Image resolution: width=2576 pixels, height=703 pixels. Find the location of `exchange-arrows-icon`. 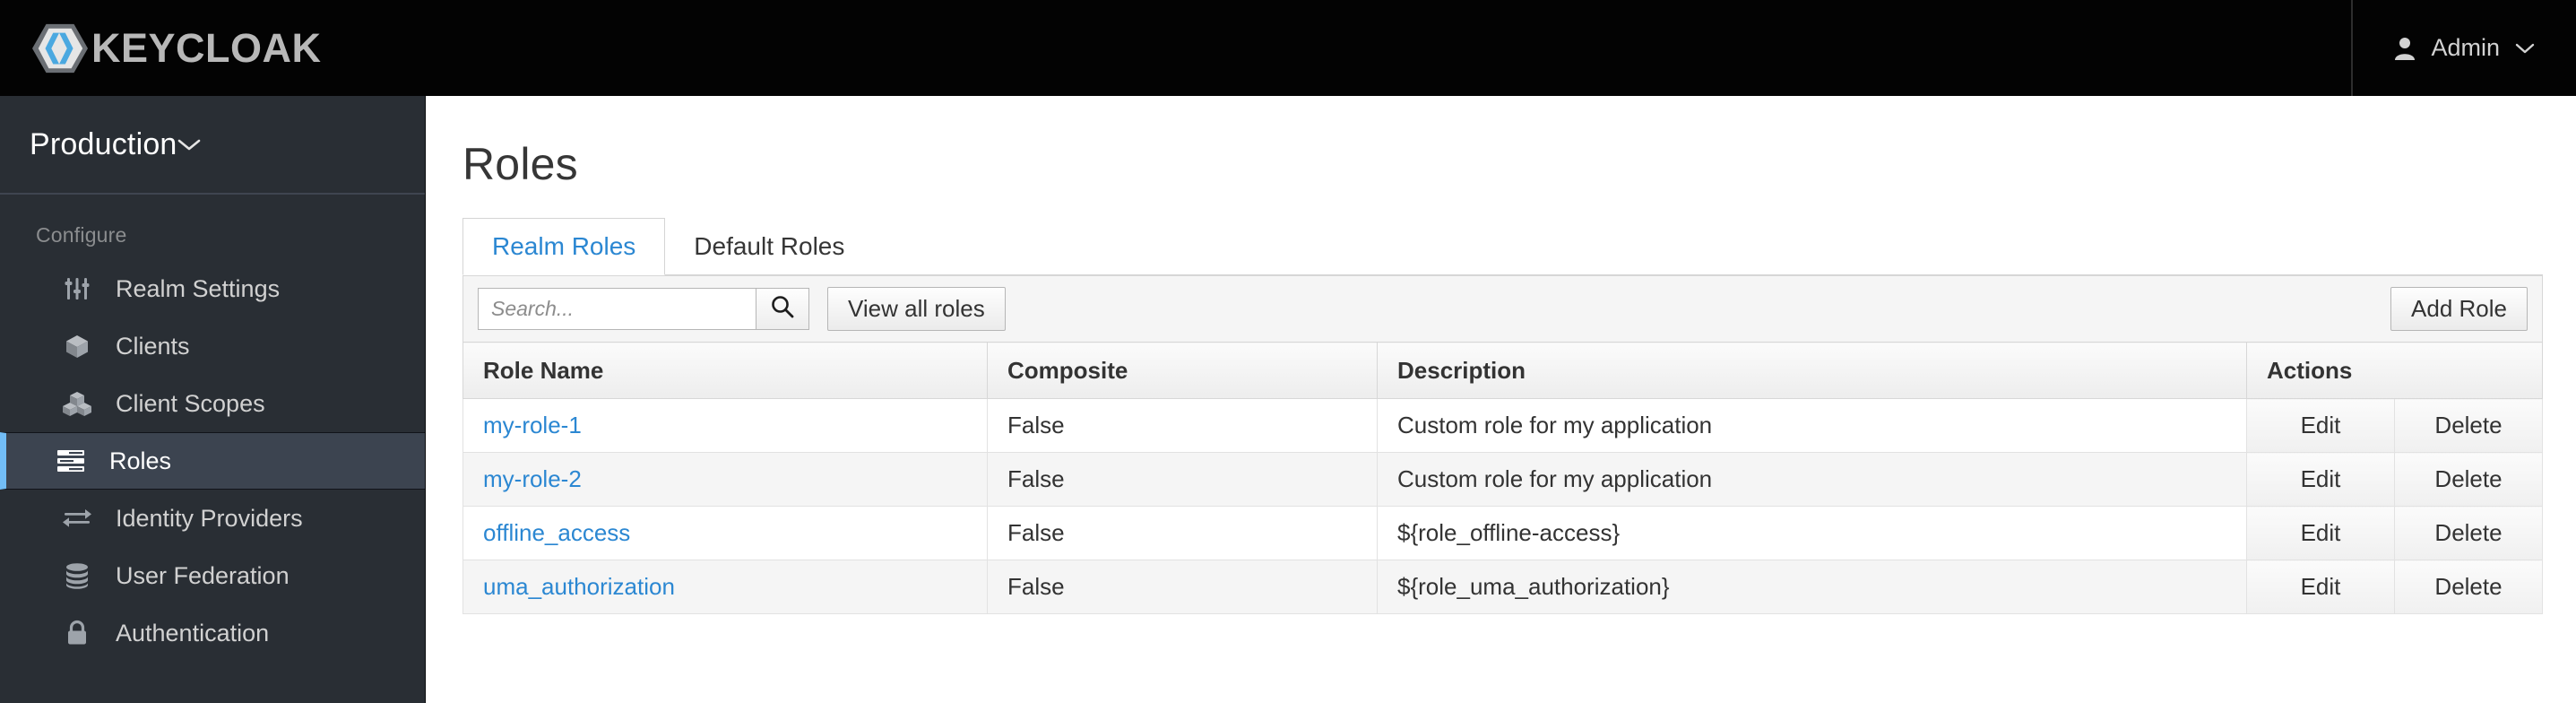

exchange-arrows-icon is located at coordinates (77, 518).